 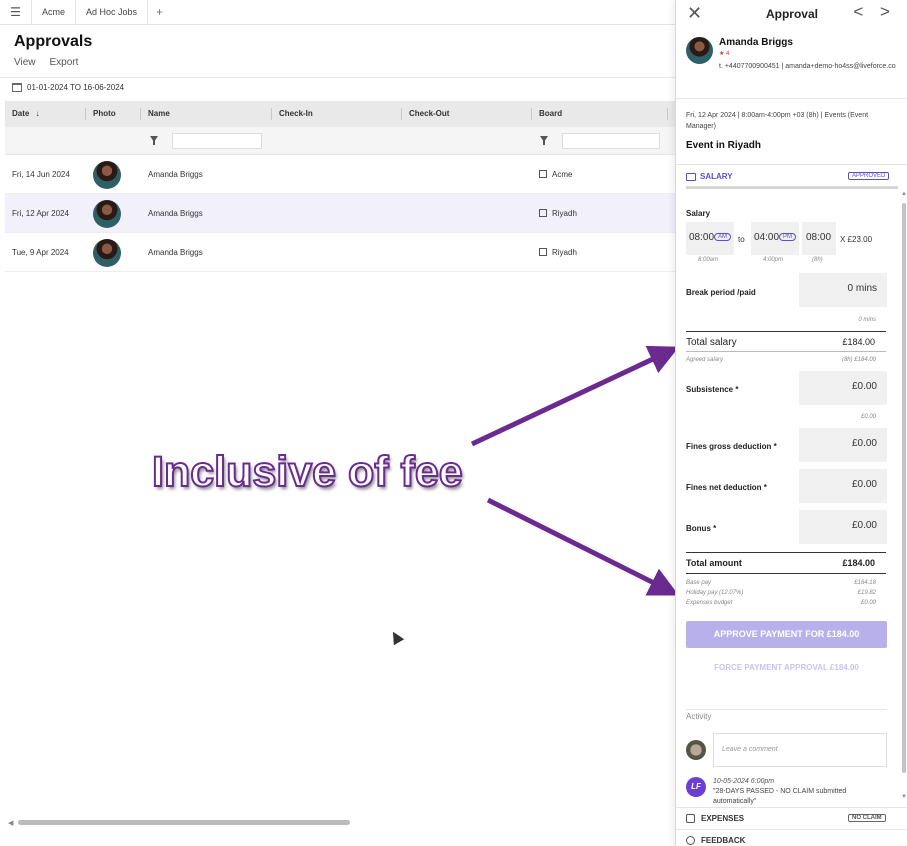 What do you see at coordinates (723, 237) in the screenshot?
I see `am-toggle: AM` at bounding box center [723, 237].